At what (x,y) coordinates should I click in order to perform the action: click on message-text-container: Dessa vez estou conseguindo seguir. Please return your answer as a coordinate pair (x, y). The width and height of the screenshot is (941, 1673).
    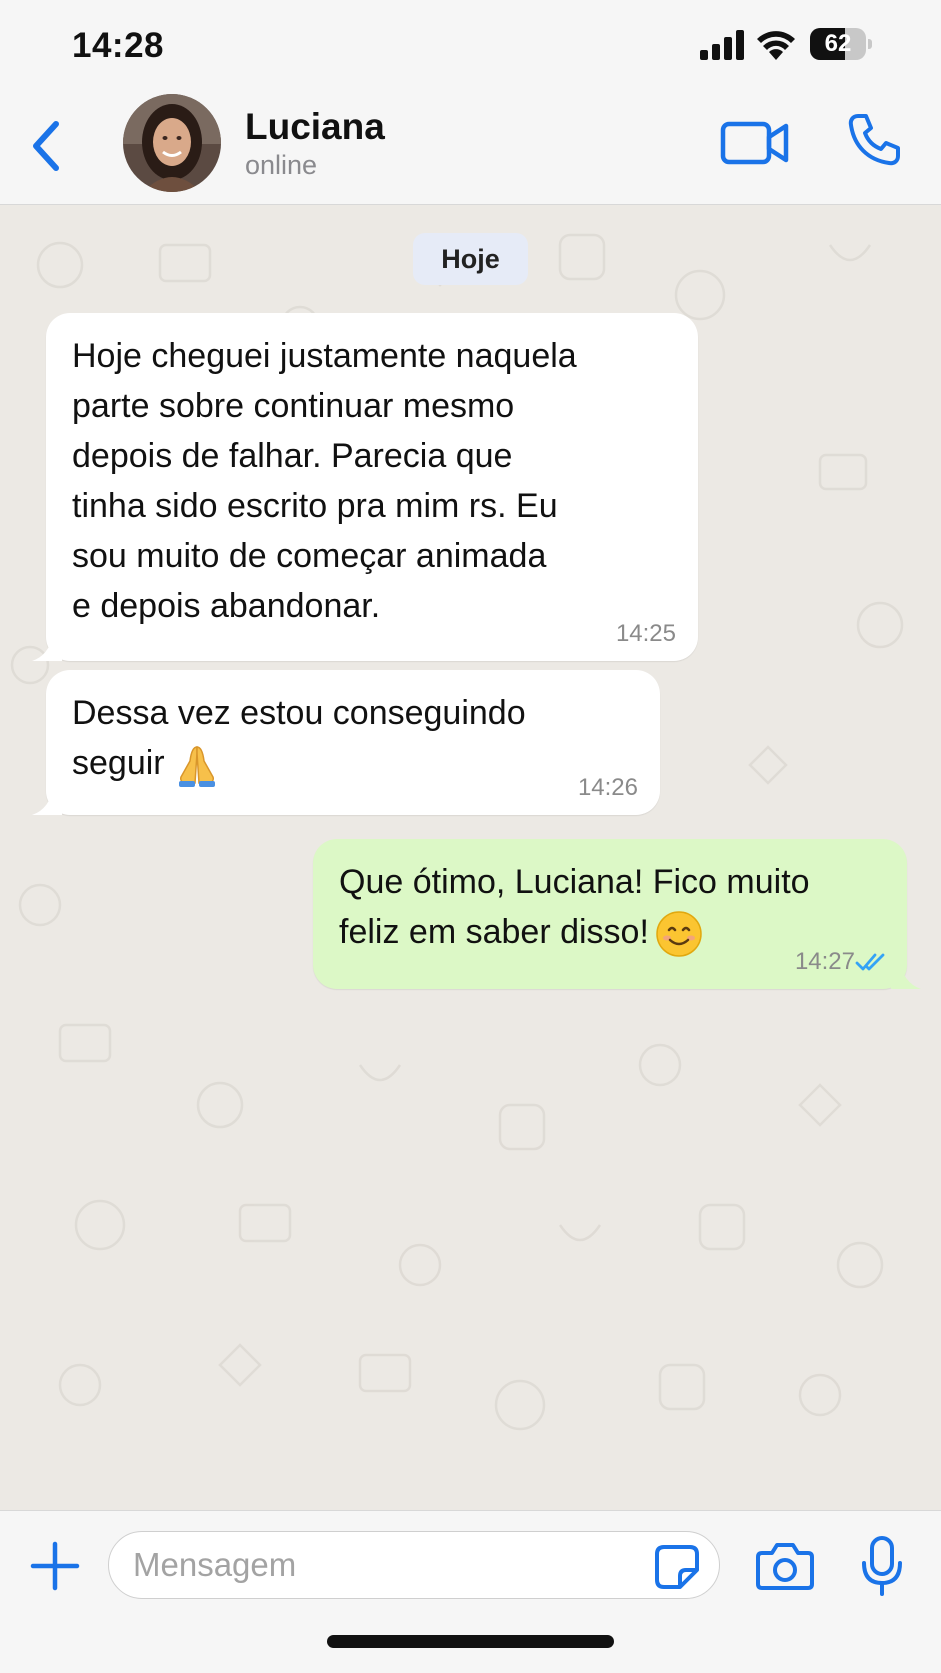
    Looking at the image, I should click on (353, 738).